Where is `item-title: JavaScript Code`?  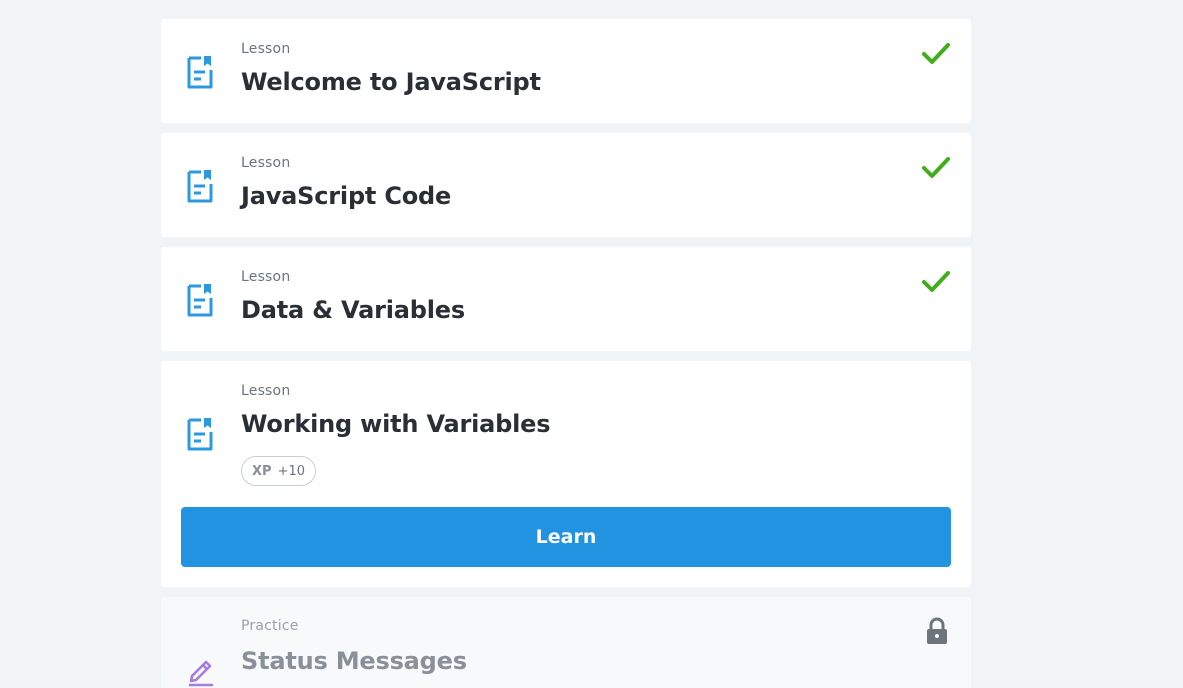
item-title: JavaScript Code is located at coordinates (346, 196).